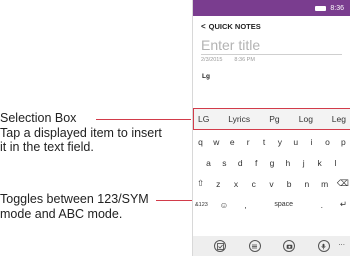 This screenshot has height=256, width=350. Describe the element at coordinates (240, 163) in the screenshot. I see `key: d` at that location.